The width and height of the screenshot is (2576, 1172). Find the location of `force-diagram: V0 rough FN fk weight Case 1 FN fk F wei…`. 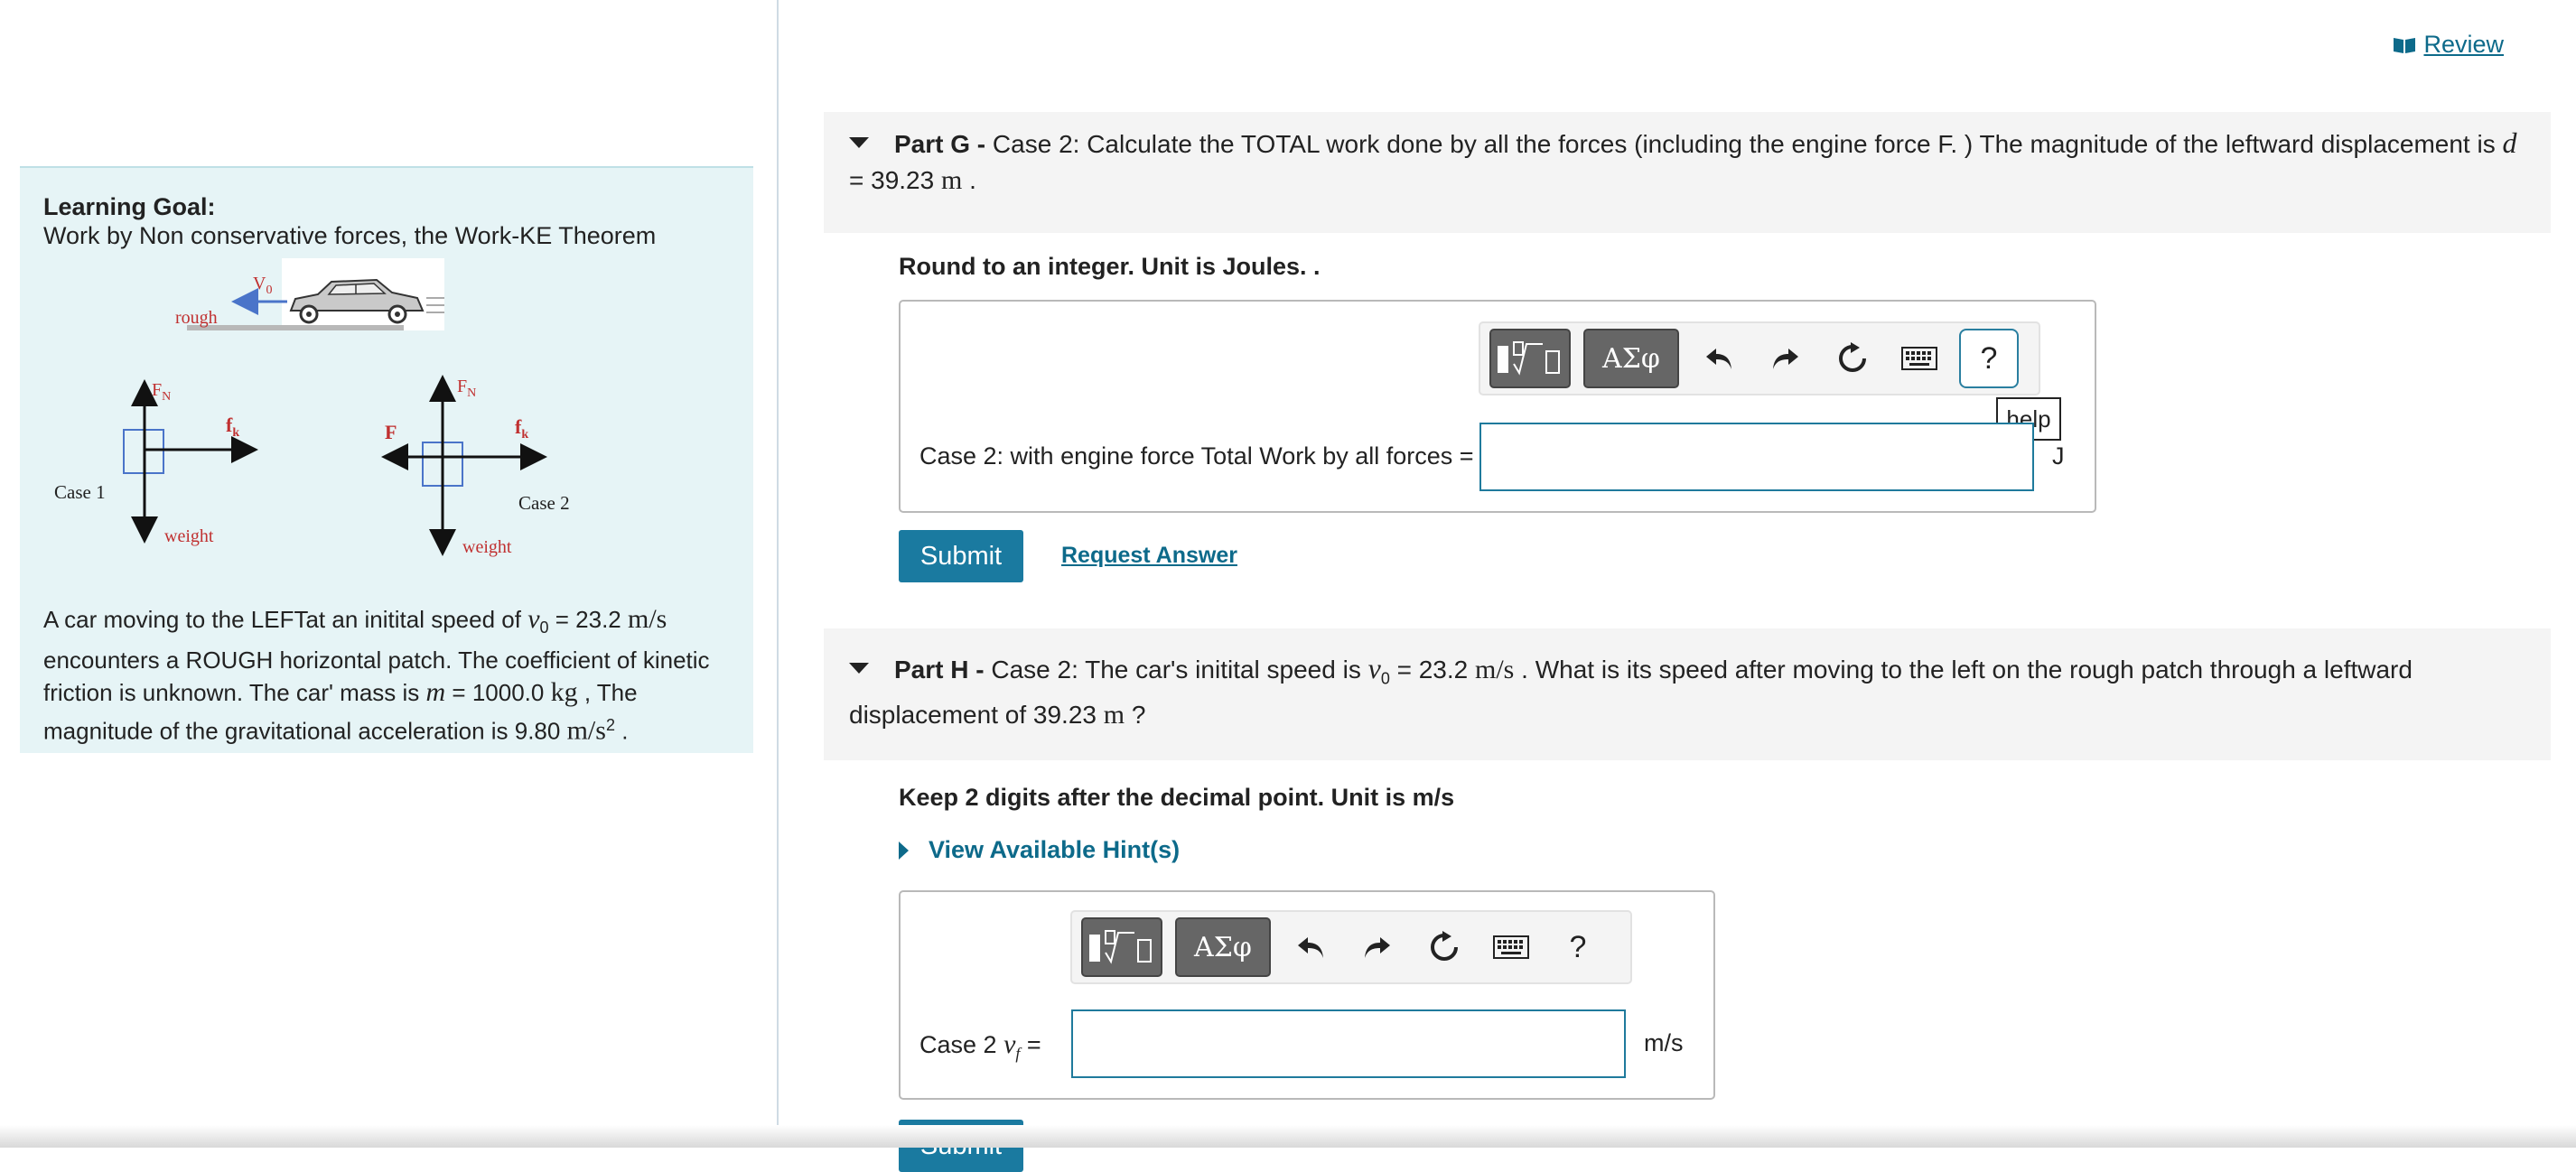

force-diagram: V0 rough FN fk weight Case 1 FN fk F wei… is located at coordinates (312, 407).